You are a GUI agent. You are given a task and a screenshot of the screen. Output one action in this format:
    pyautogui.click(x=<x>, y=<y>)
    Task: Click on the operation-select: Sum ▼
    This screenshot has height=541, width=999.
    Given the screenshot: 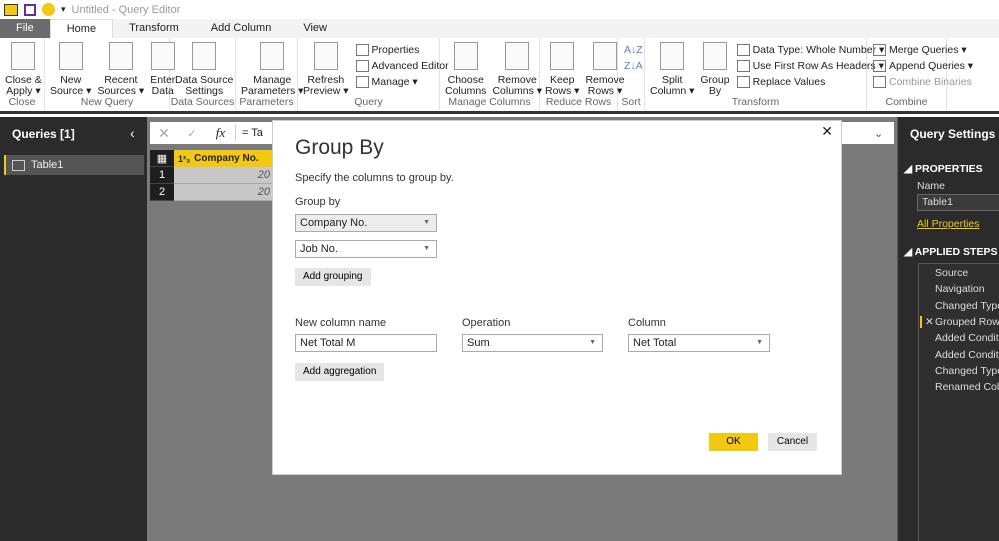 What is the action you would take?
    pyautogui.click(x=532, y=343)
    